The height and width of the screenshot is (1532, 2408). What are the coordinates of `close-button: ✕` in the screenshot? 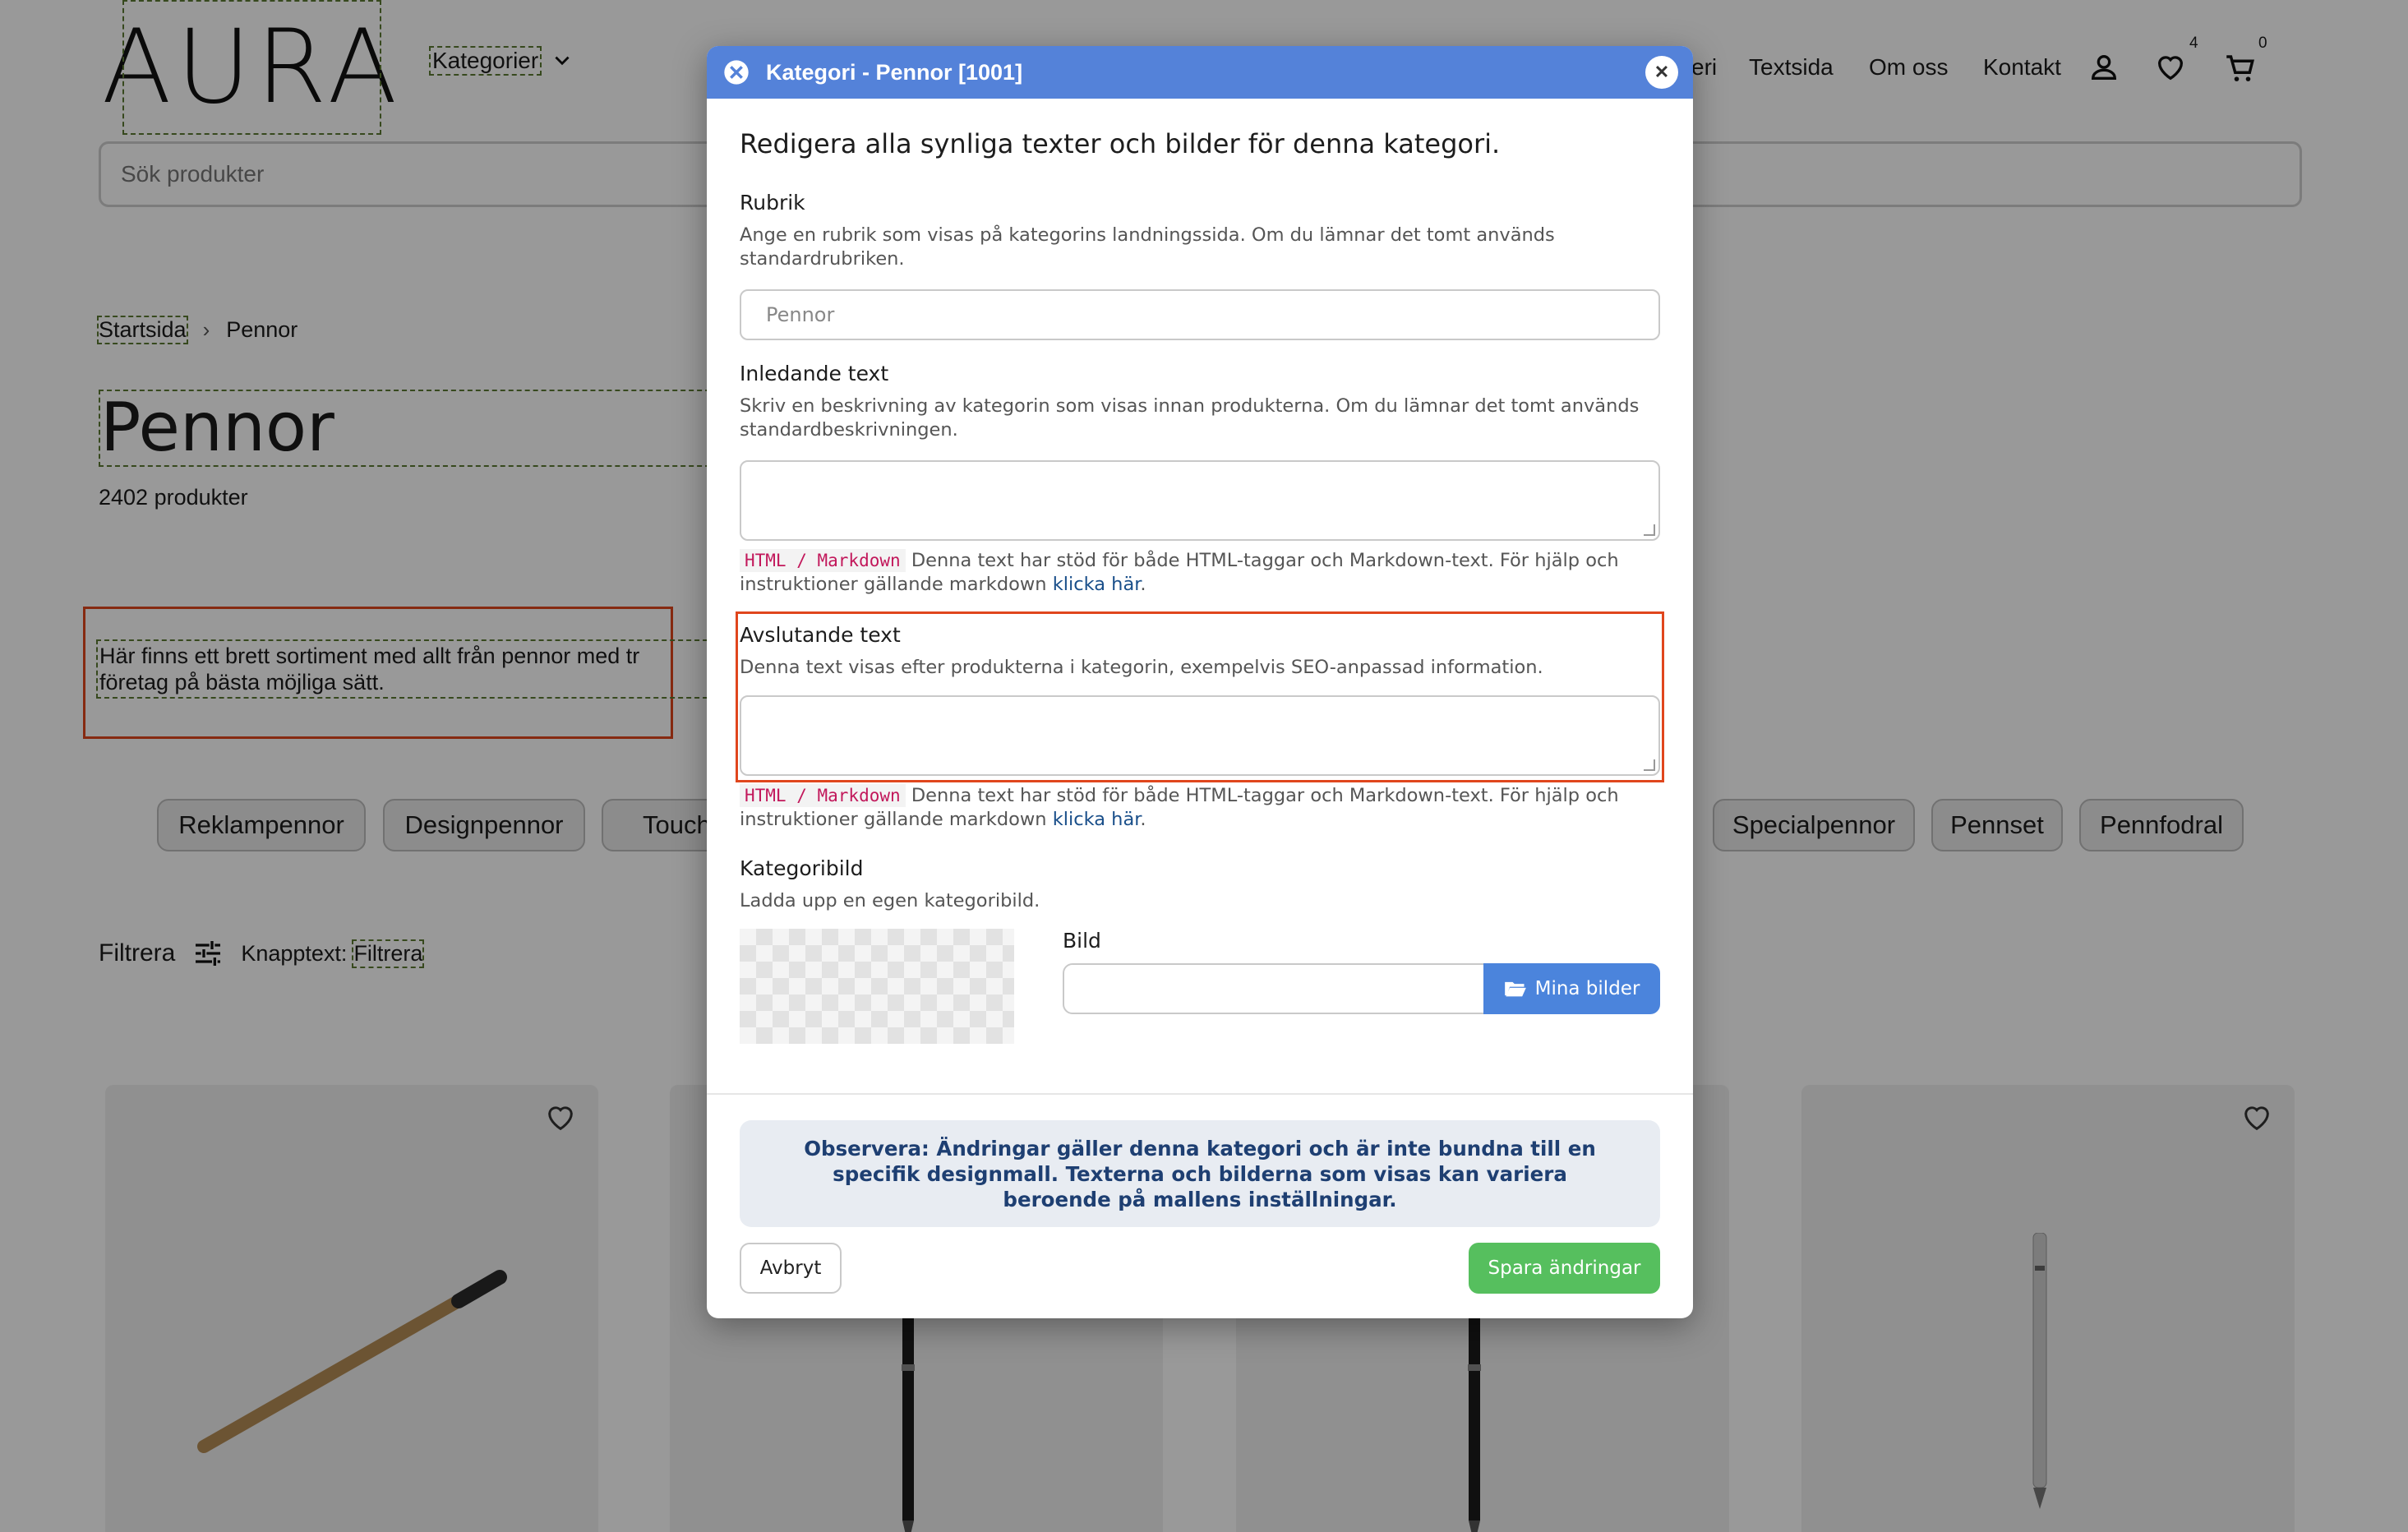 It's located at (1661, 72).